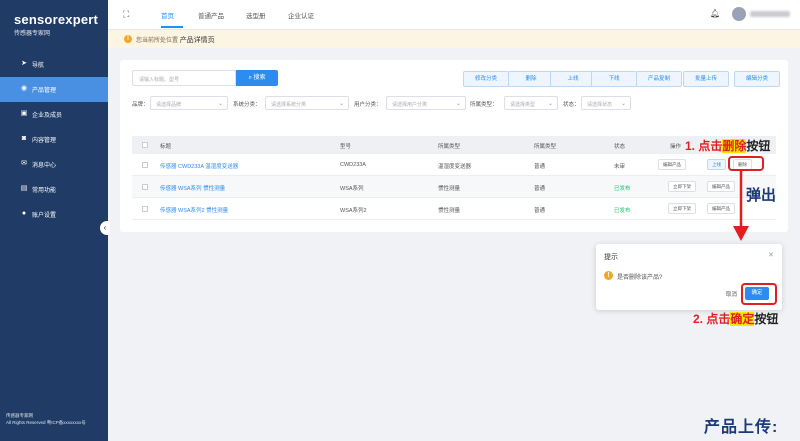 The image size is (800, 441). I want to click on select-placeholder: 请选择用户分类, so click(410, 105).